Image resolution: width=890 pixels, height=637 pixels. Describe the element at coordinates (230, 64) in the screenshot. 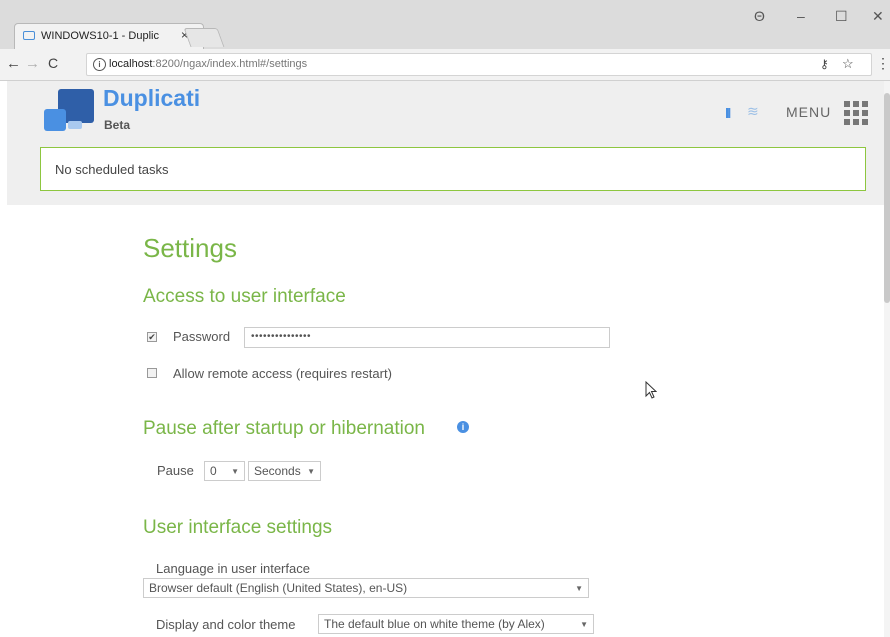

I see `url-path: :8200/ngax/index.html#/settings` at that location.